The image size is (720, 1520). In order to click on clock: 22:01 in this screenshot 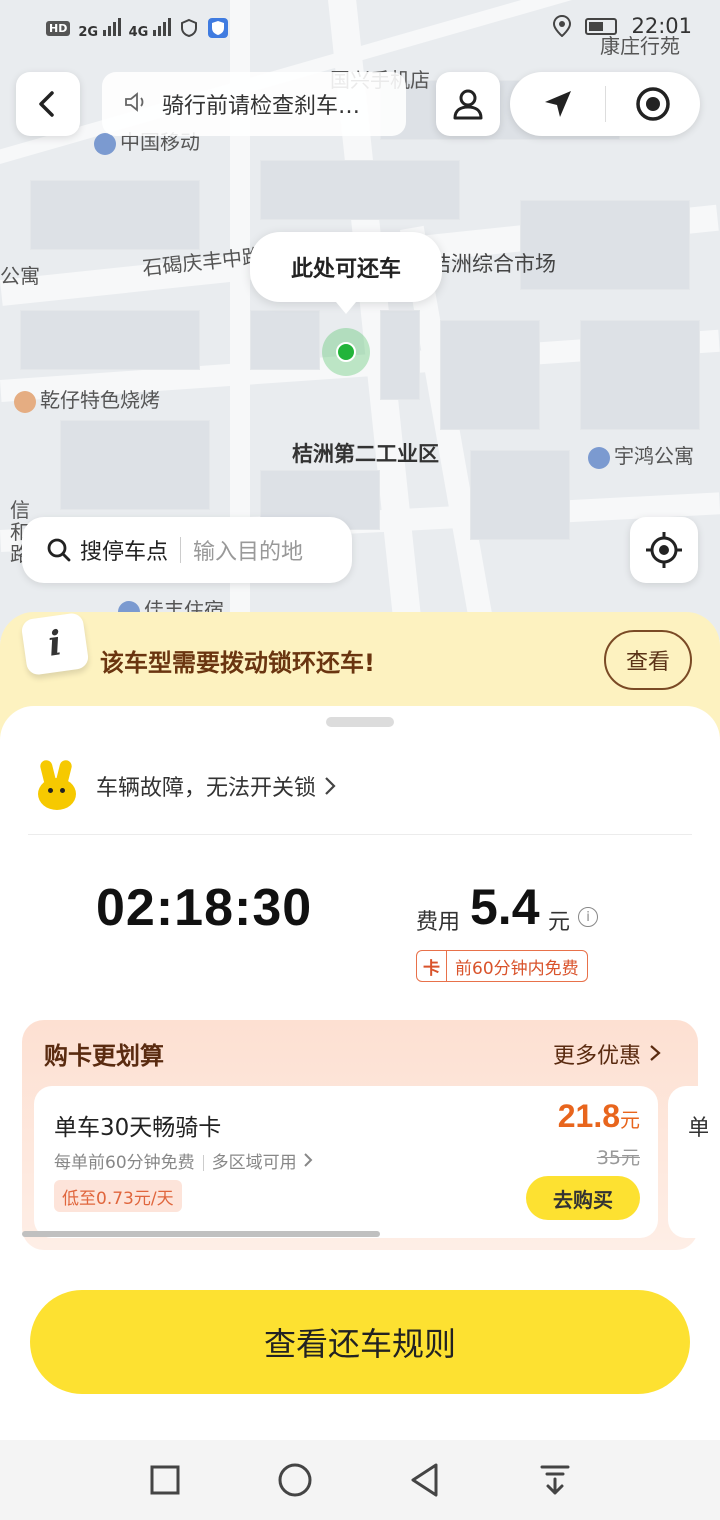, I will do `click(661, 26)`.